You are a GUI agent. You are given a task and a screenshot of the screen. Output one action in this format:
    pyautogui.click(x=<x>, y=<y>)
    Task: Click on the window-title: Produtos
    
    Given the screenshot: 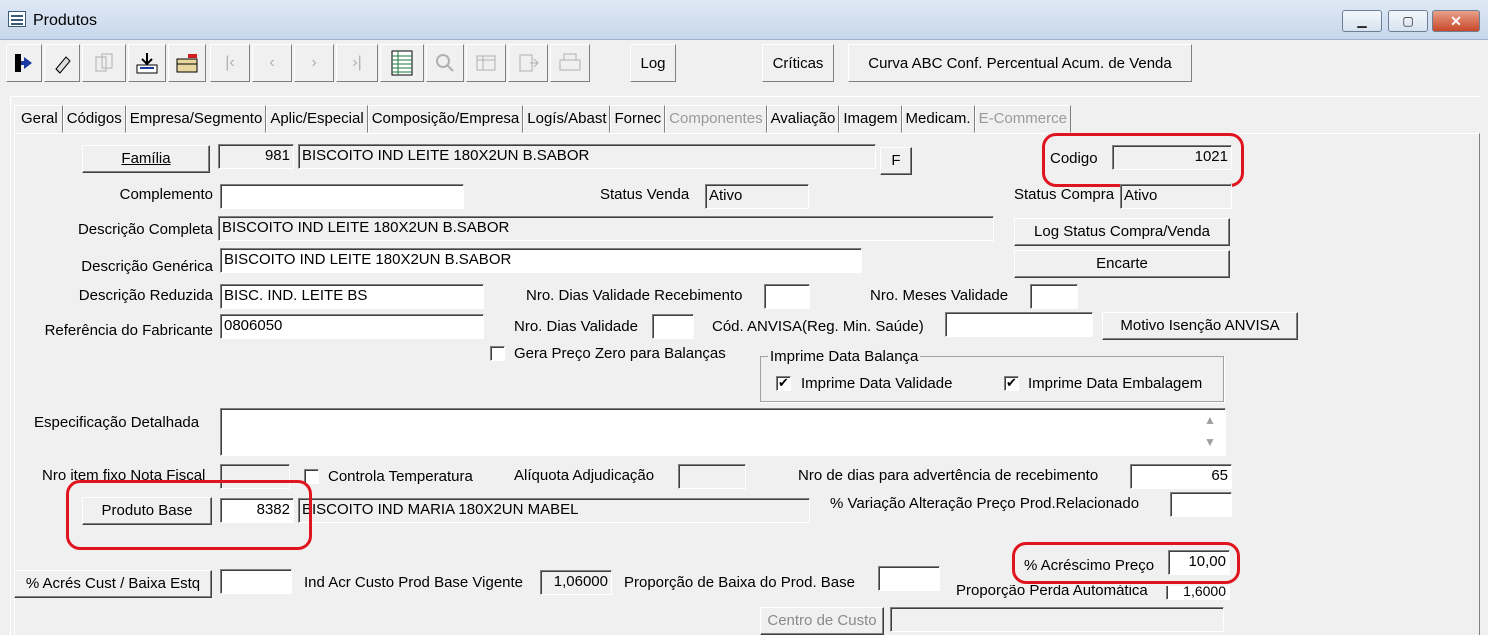 What is the action you would take?
    pyautogui.click(x=65, y=20)
    